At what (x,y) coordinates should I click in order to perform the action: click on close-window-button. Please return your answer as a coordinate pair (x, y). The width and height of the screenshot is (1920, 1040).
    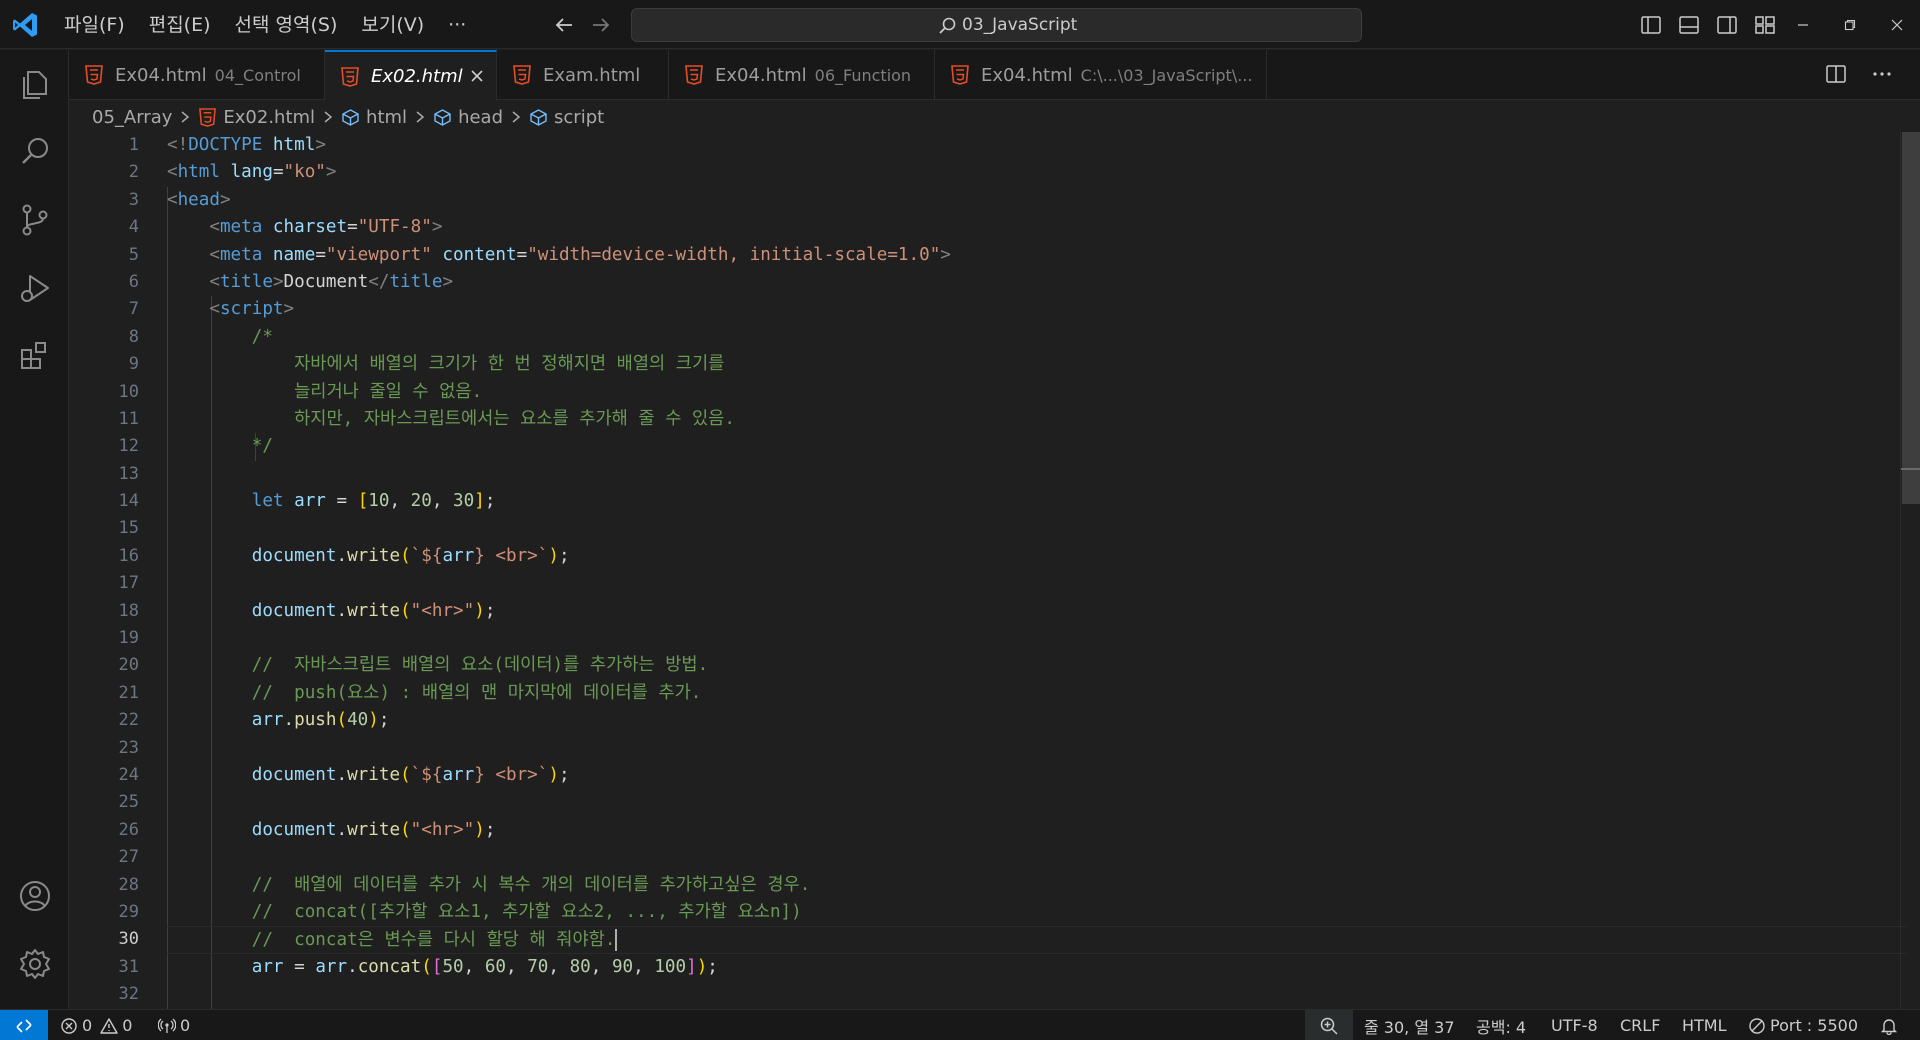
    Looking at the image, I should click on (1897, 24).